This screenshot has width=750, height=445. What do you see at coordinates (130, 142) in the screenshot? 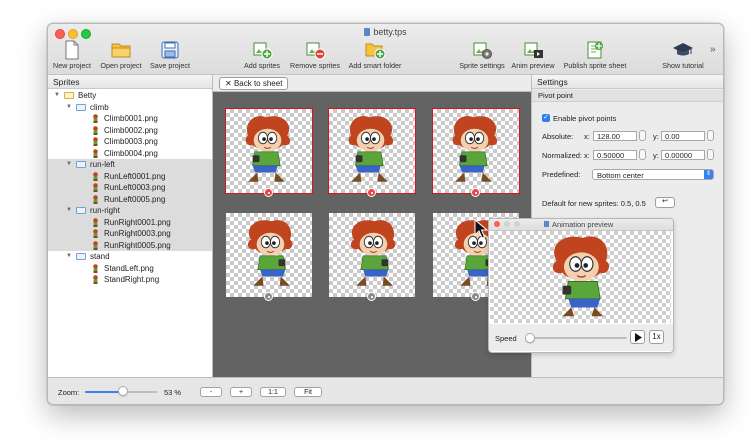
I see `tree-sprite-row: Climb0003.png` at bounding box center [130, 142].